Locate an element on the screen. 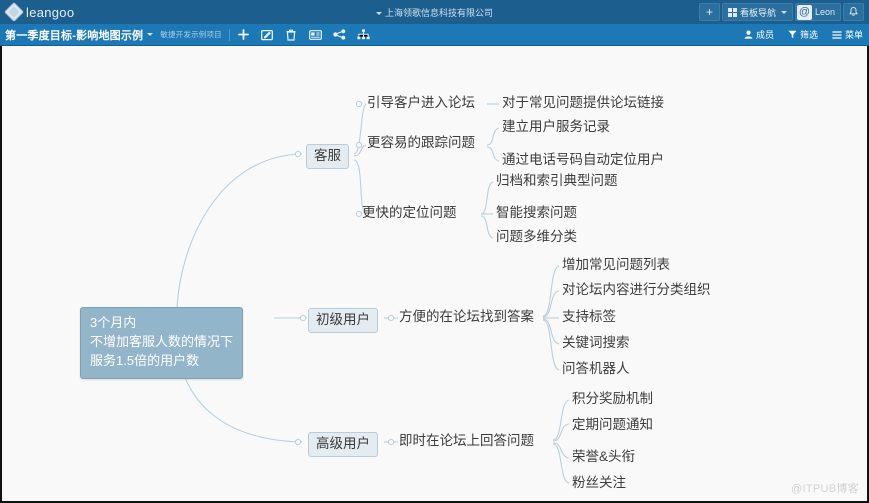 This screenshot has height=503, width=869. mindmap-leaf-service-record: 建立用户服务记录 is located at coordinates (556, 127).